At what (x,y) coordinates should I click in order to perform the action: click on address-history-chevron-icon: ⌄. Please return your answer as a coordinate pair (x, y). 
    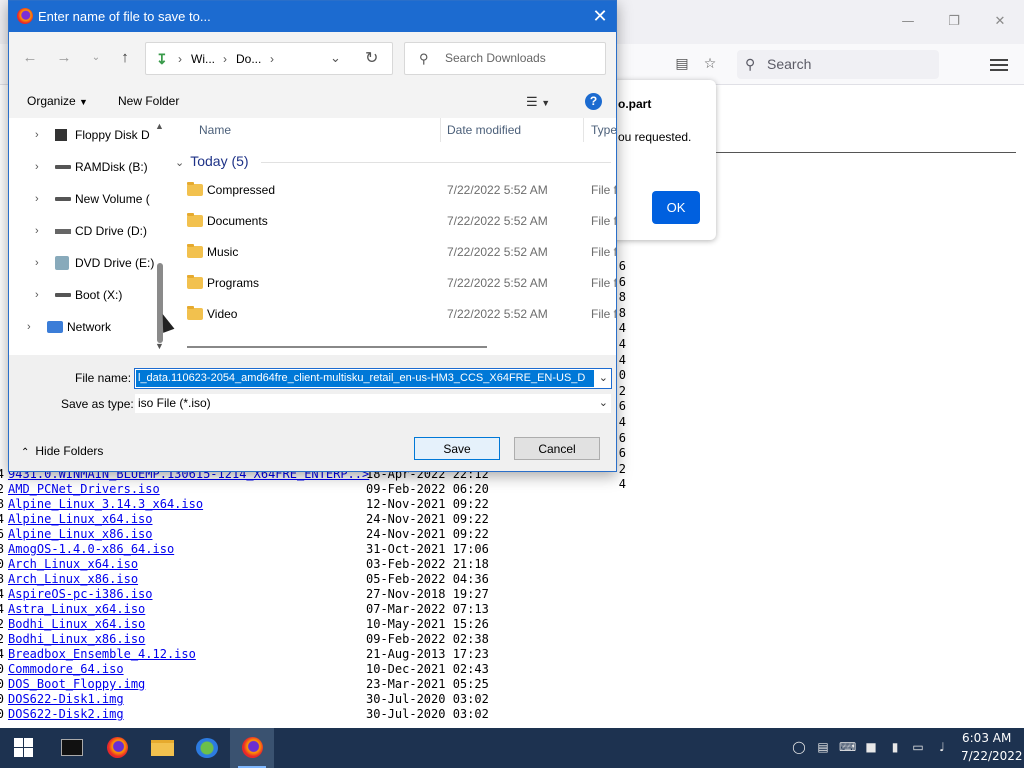
    Looking at the image, I should click on (335, 58).